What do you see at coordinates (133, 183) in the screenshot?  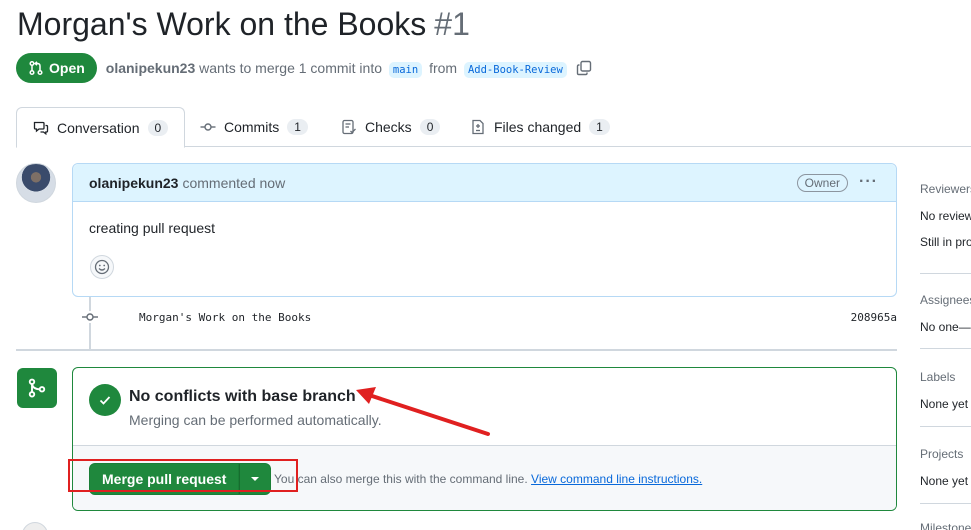 I see `comment-author: olanipekun23` at bounding box center [133, 183].